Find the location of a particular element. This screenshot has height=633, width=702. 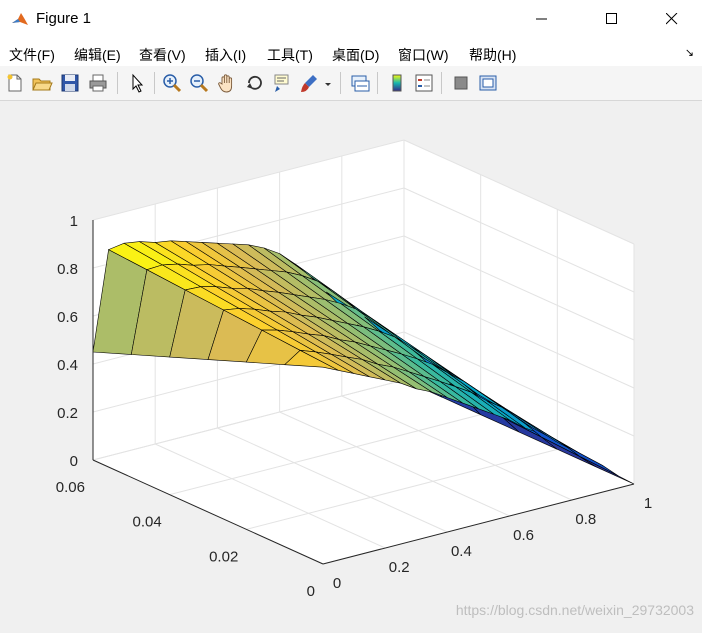

y-tick-label: 0 is located at coordinates (311, 591).